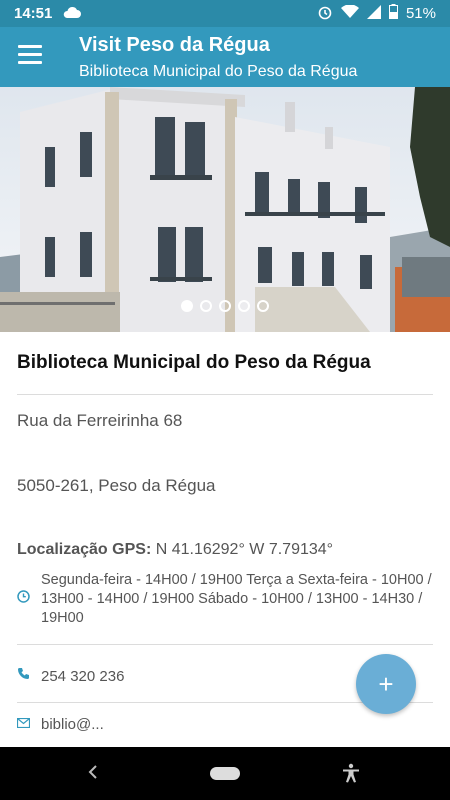 The image size is (450, 800). I want to click on wifi-icon, so click(349, 13).